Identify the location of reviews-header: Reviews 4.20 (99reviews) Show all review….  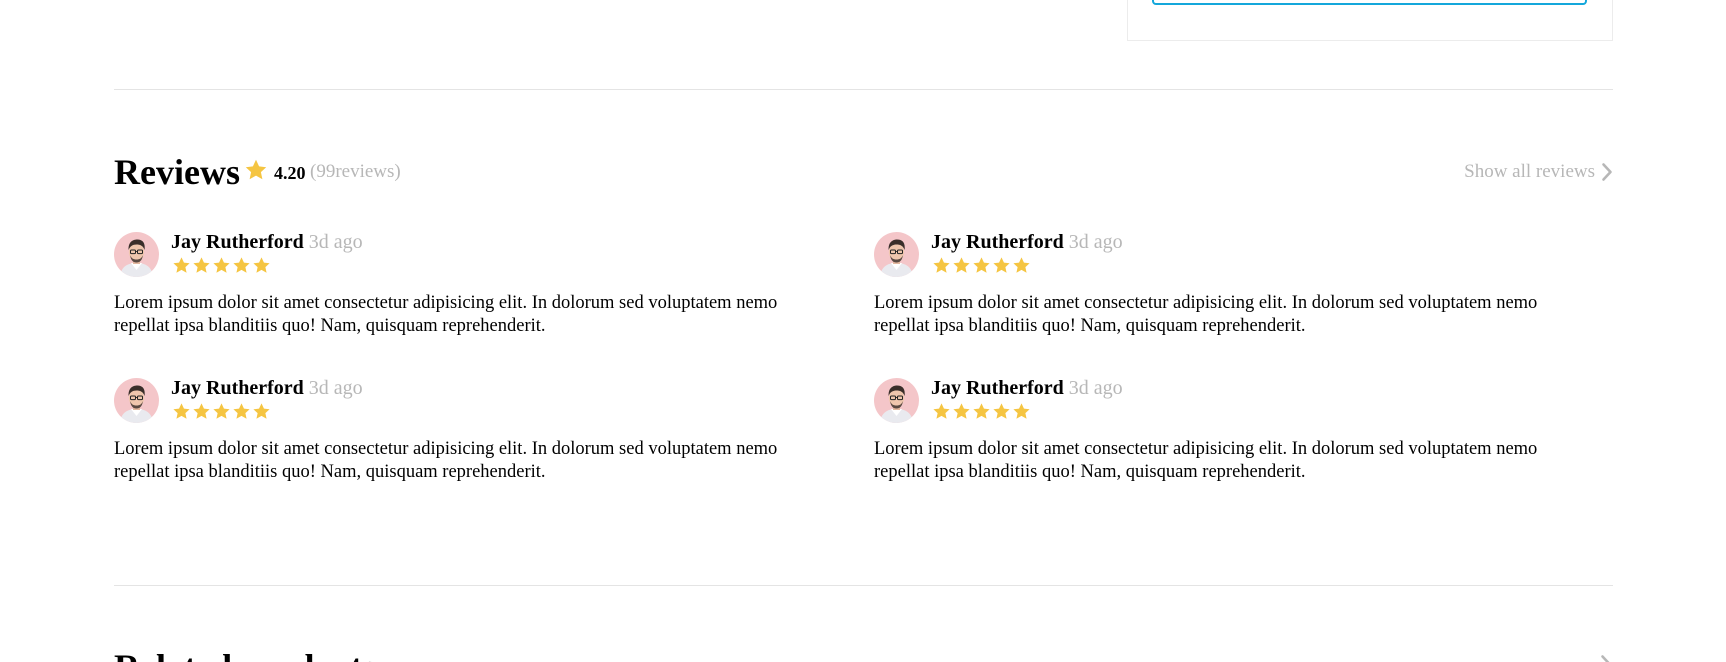
(863, 172).